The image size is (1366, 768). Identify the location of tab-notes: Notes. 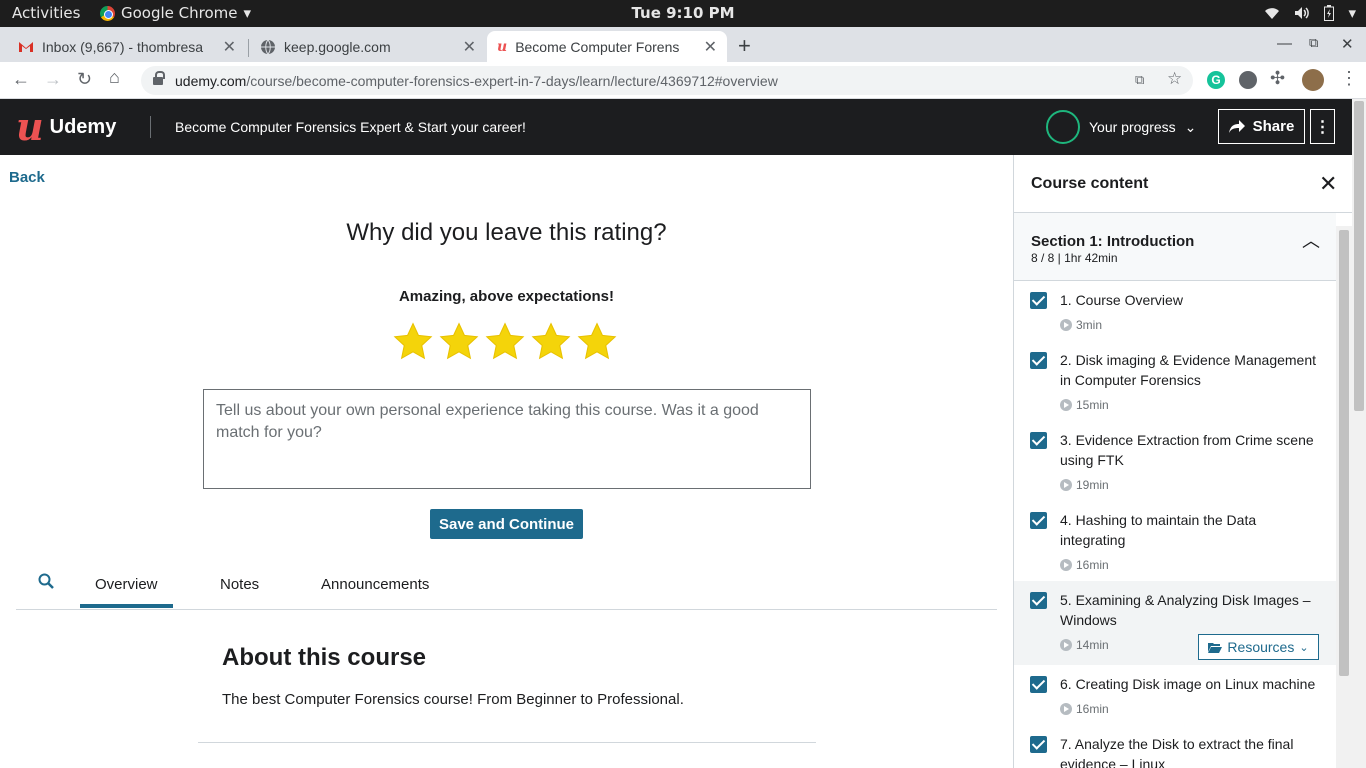
(239, 584).